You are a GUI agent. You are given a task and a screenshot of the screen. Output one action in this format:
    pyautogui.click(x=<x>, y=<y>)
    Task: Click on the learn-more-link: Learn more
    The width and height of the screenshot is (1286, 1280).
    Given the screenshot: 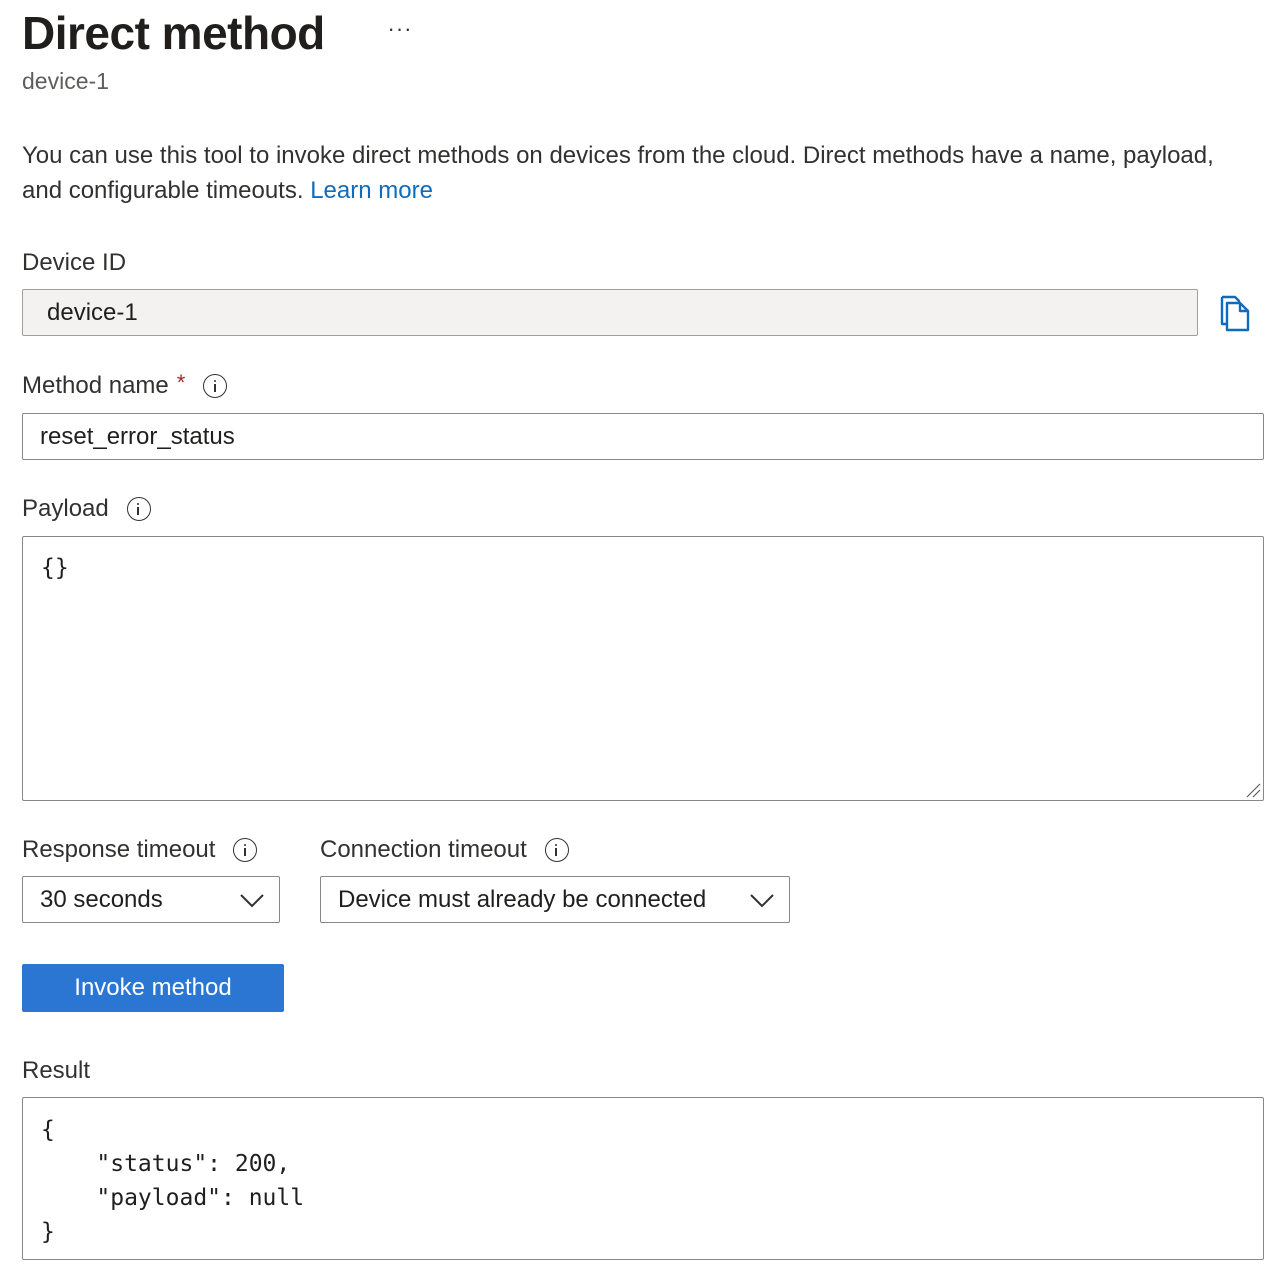 What is the action you would take?
    pyautogui.click(x=371, y=190)
    